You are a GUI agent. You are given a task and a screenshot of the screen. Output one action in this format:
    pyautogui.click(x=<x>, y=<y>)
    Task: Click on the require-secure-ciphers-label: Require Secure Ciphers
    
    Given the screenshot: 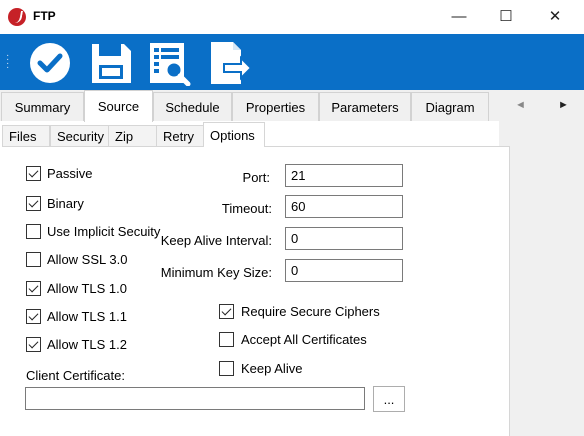 What is the action you would take?
    pyautogui.click(x=310, y=311)
    